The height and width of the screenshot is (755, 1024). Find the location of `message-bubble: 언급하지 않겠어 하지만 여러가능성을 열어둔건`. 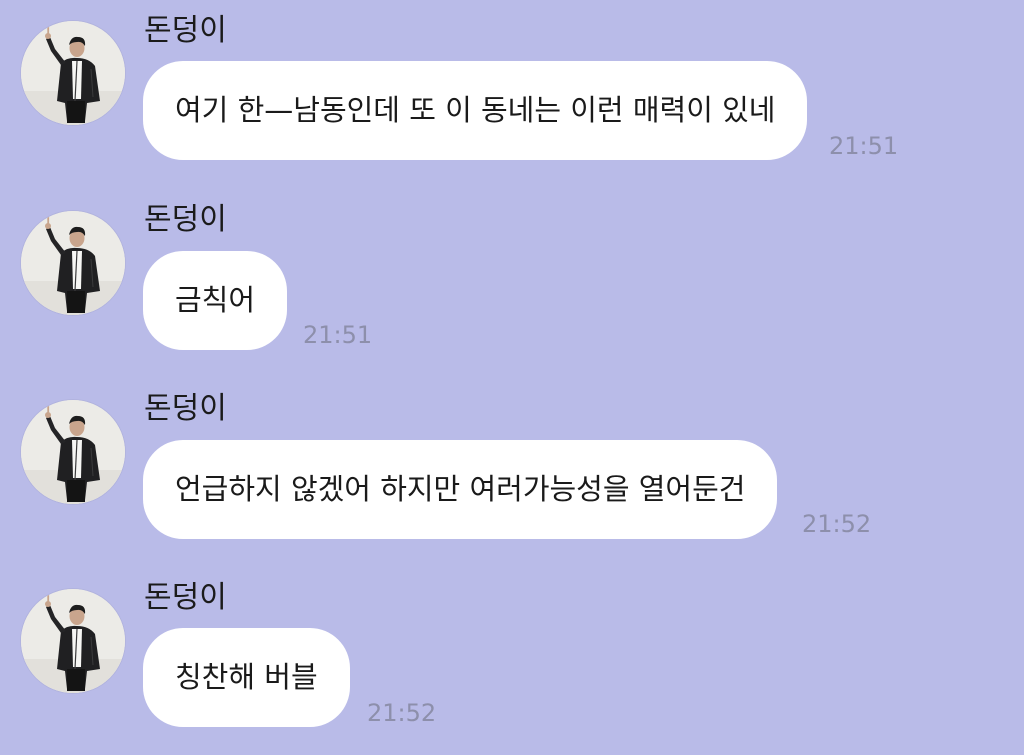

message-bubble: 언급하지 않겠어 하지만 여러가능성을 열어둔건 is located at coordinates (460, 489).